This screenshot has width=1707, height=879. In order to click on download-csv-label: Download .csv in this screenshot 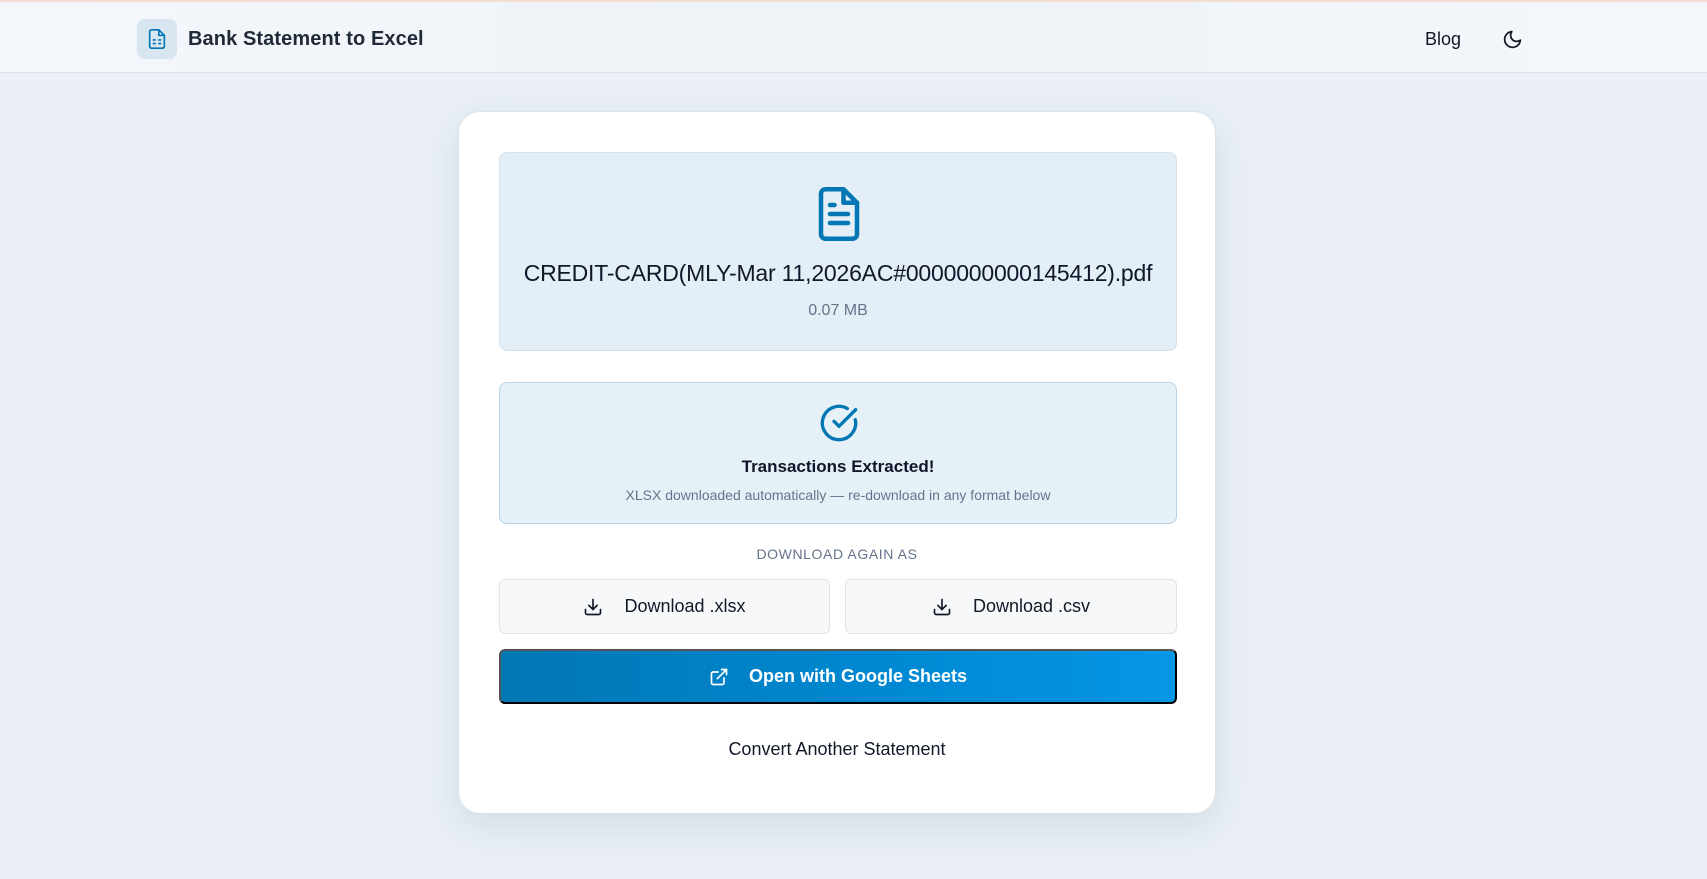, I will do `click(1031, 606)`.